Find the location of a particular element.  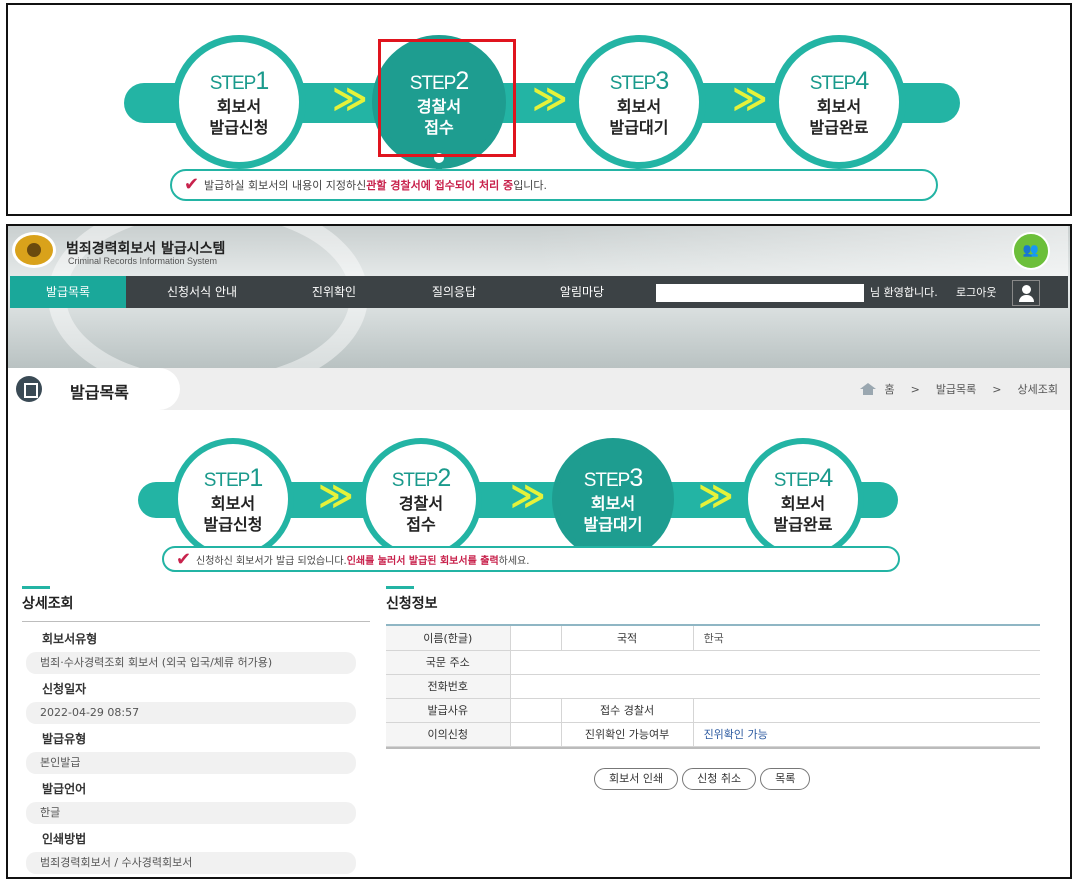

message-suffix: 하세요. is located at coordinates (514, 561).